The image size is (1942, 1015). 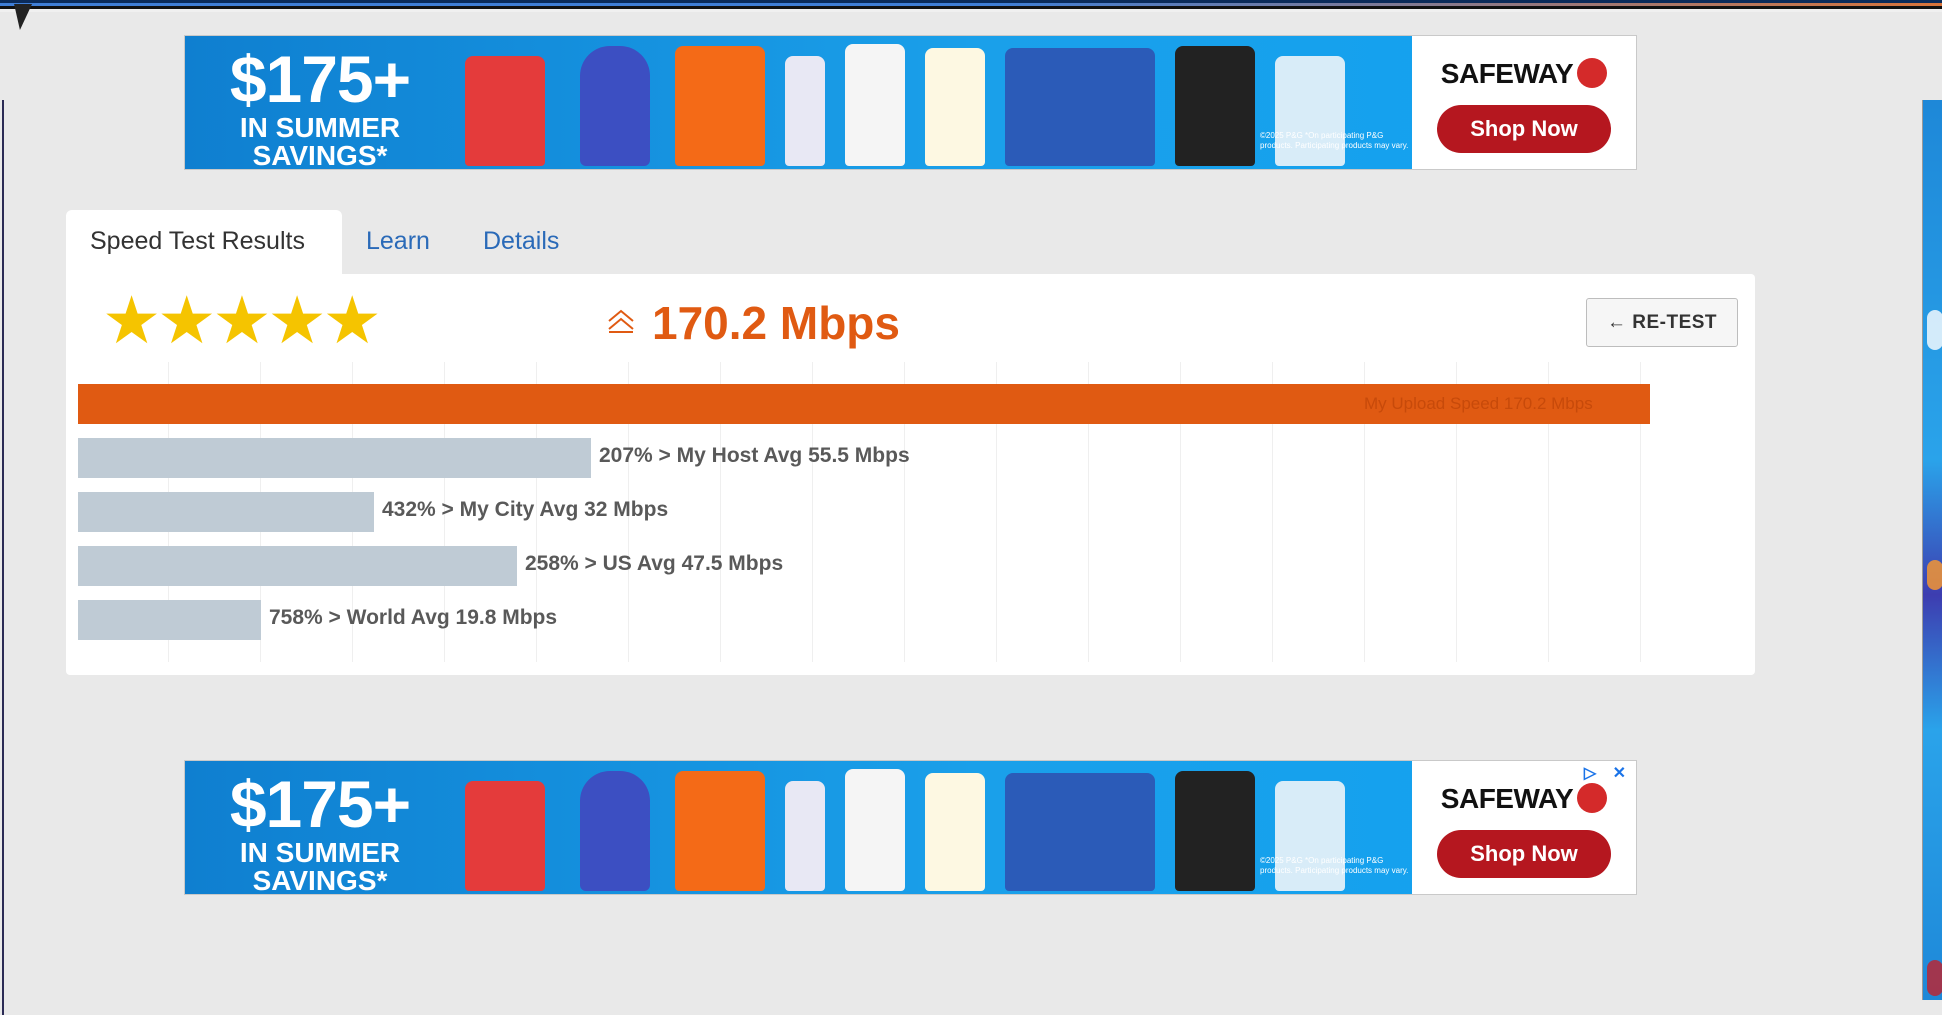 What do you see at coordinates (776, 323) in the screenshot?
I see `upload-speed-value: 170.2 Mbps` at bounding box center [776, 323].